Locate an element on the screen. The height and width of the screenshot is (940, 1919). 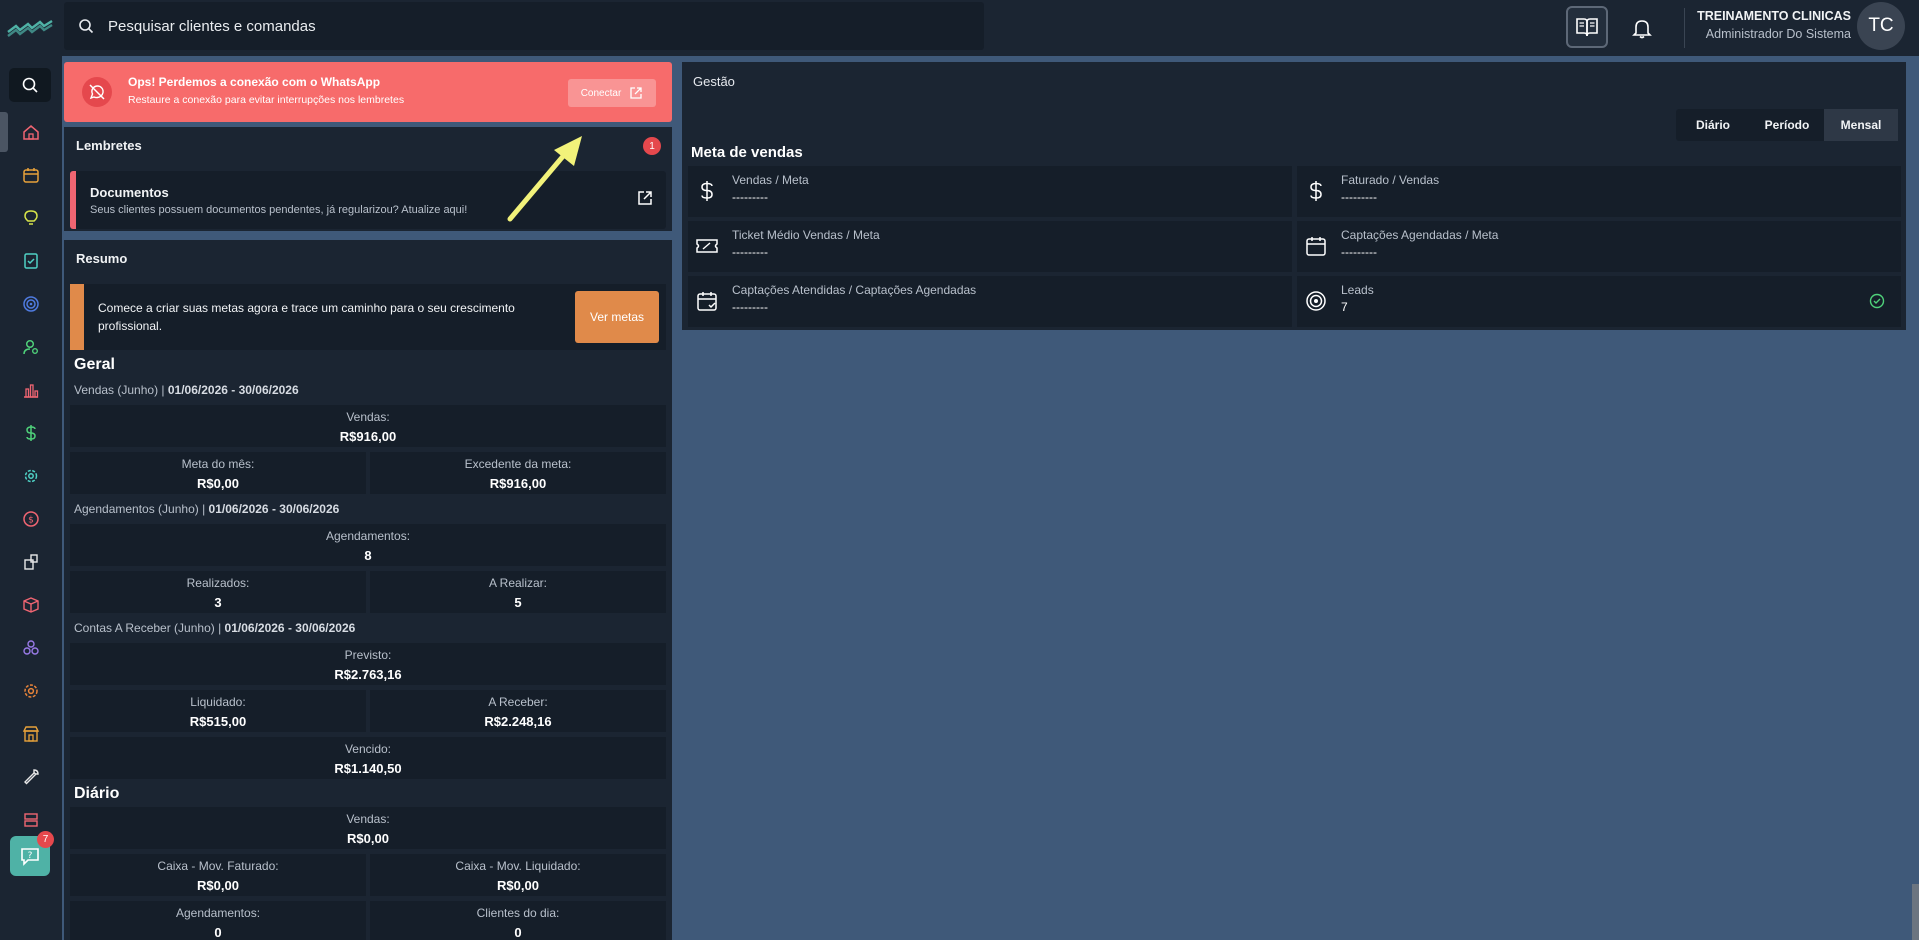
stat-label: Excedente da meta: is located at coordinates (518, 464).